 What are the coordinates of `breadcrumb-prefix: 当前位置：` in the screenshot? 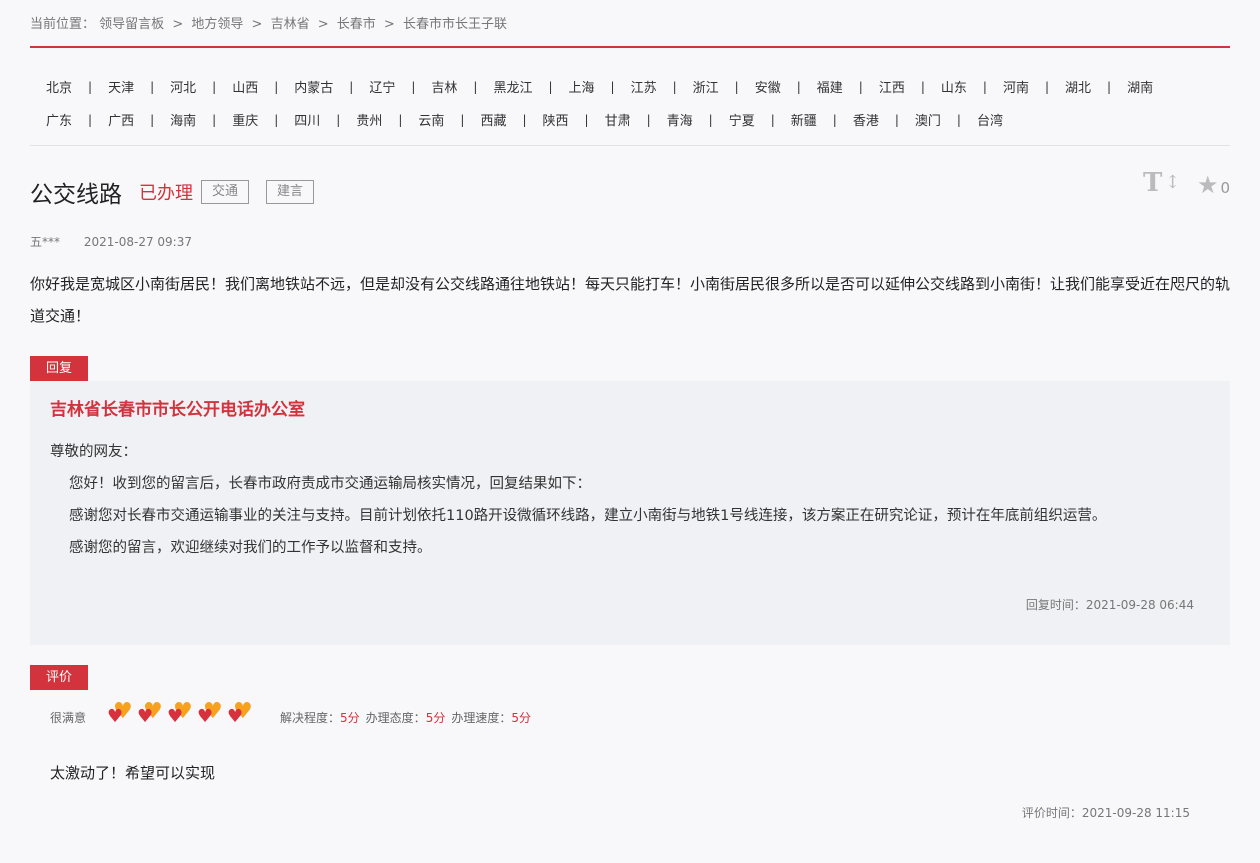 It's located at (63, 24).